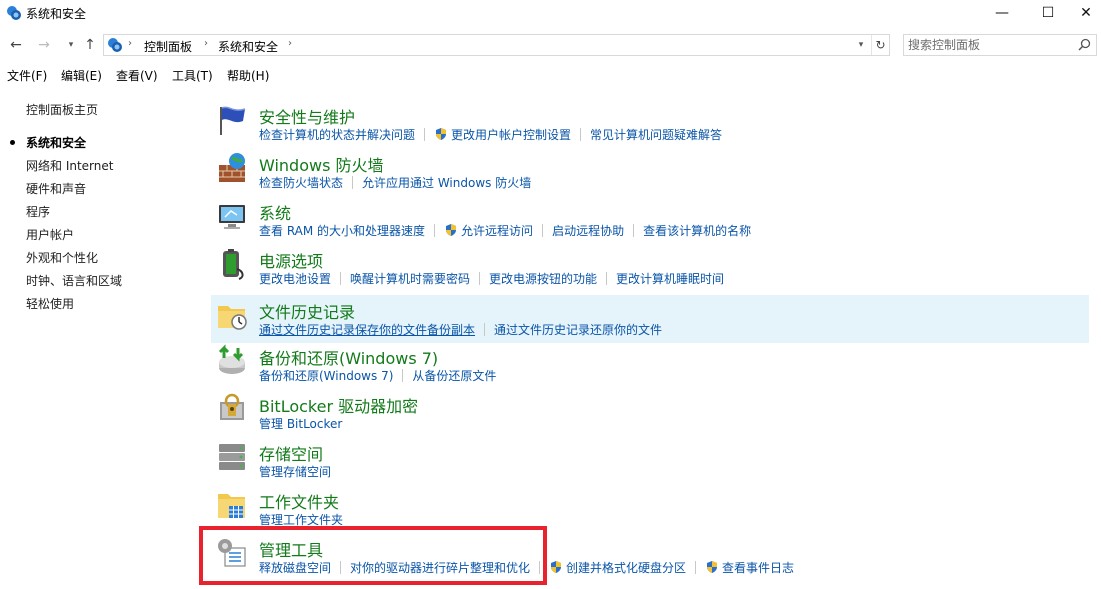 This screenshot has height=589, width=1101. What do you see at coordinates (578, 329) in the screenshot?
I see `task-link: 通过文件历史记录还原你的文件` at bounding box center [578, 329].